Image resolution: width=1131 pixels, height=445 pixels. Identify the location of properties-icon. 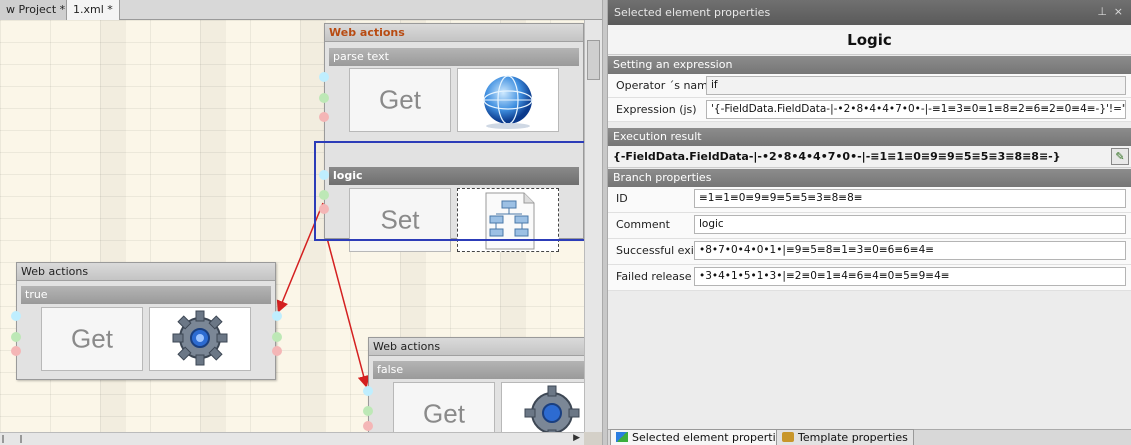
(622, 437).